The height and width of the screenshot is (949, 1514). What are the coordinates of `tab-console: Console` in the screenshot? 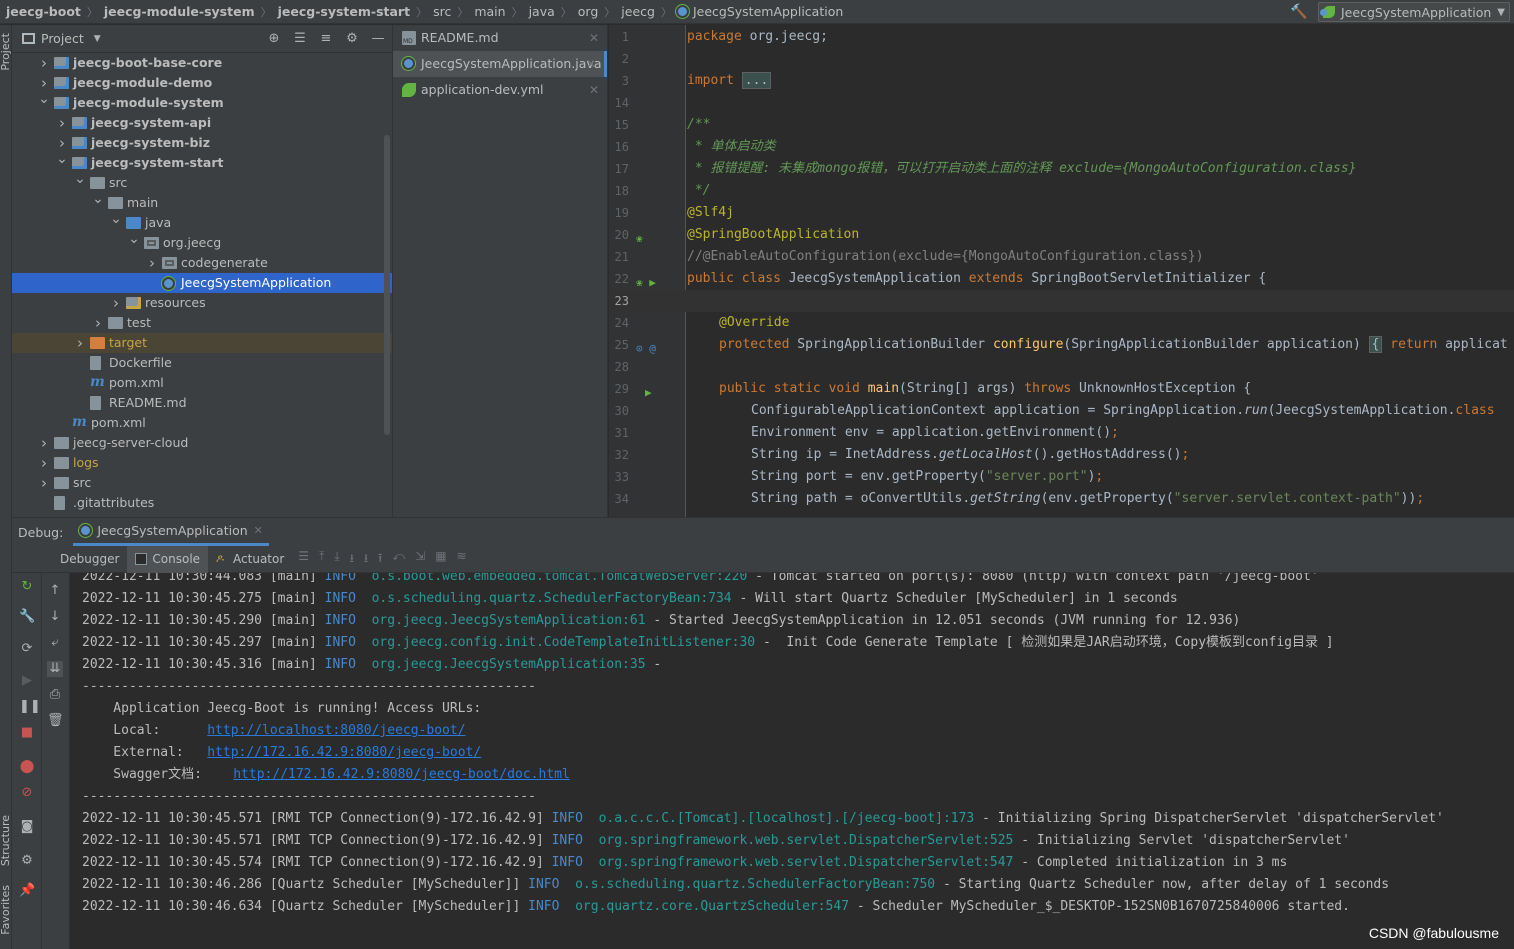 It's located at (168, 559).